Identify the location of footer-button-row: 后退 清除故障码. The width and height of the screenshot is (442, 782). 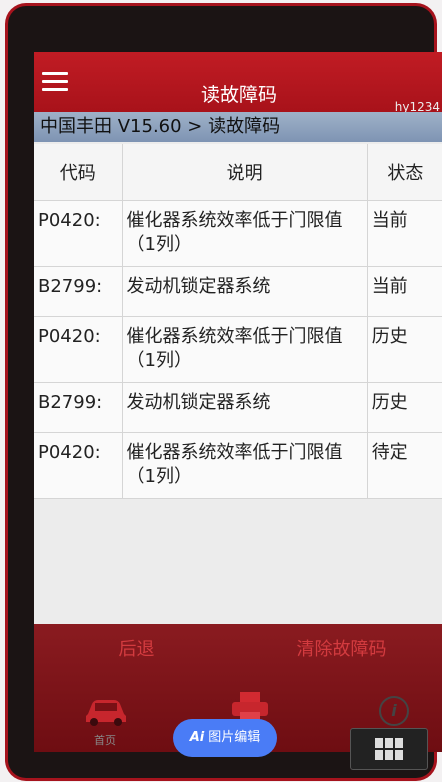
(238, 650).